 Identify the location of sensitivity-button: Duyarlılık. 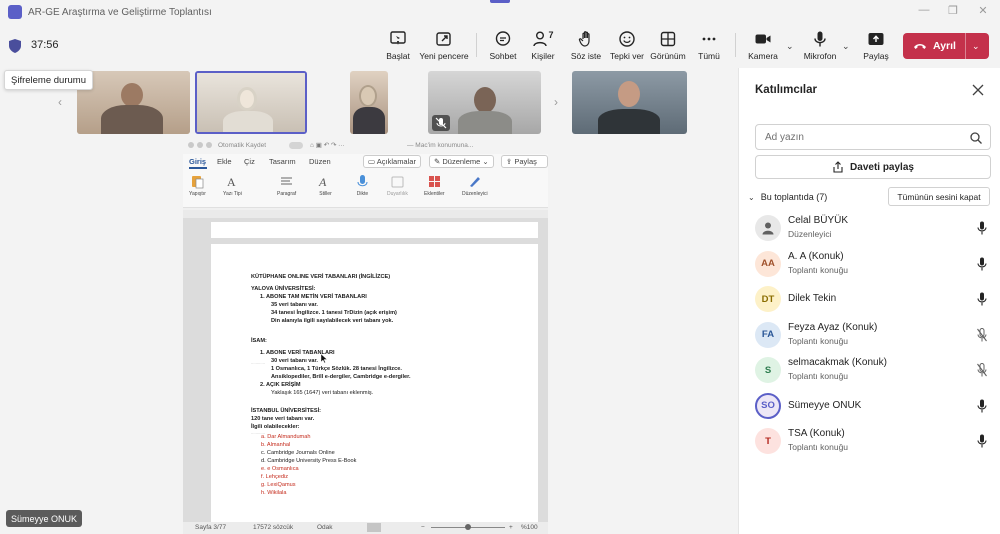
(397, 185).